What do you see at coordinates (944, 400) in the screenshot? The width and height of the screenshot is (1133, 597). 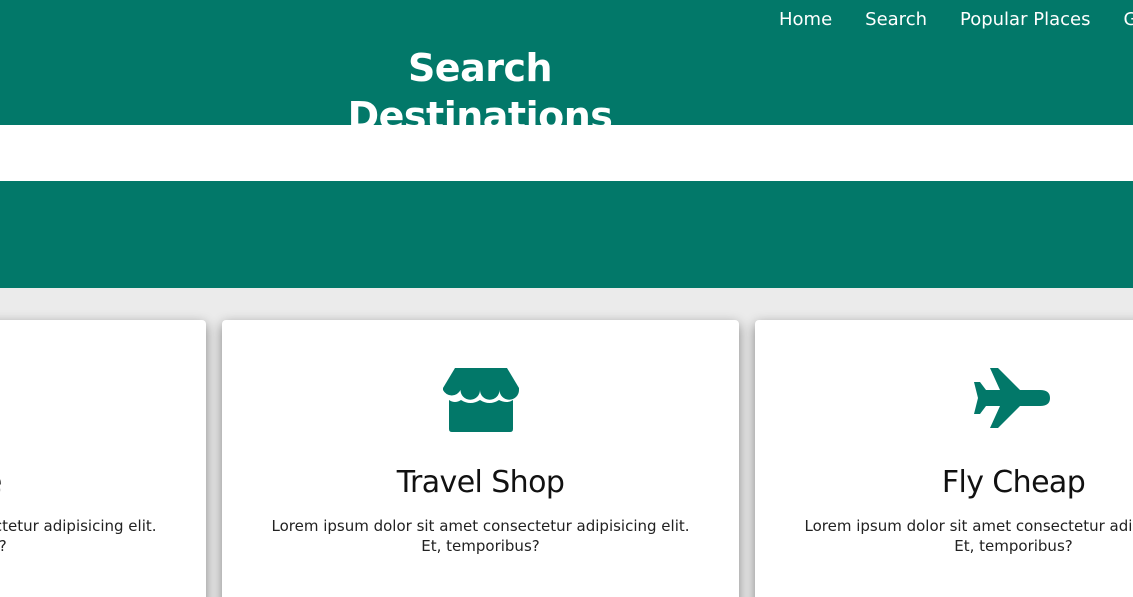 I see `airplane-icon` at bounding box center [944, 400].